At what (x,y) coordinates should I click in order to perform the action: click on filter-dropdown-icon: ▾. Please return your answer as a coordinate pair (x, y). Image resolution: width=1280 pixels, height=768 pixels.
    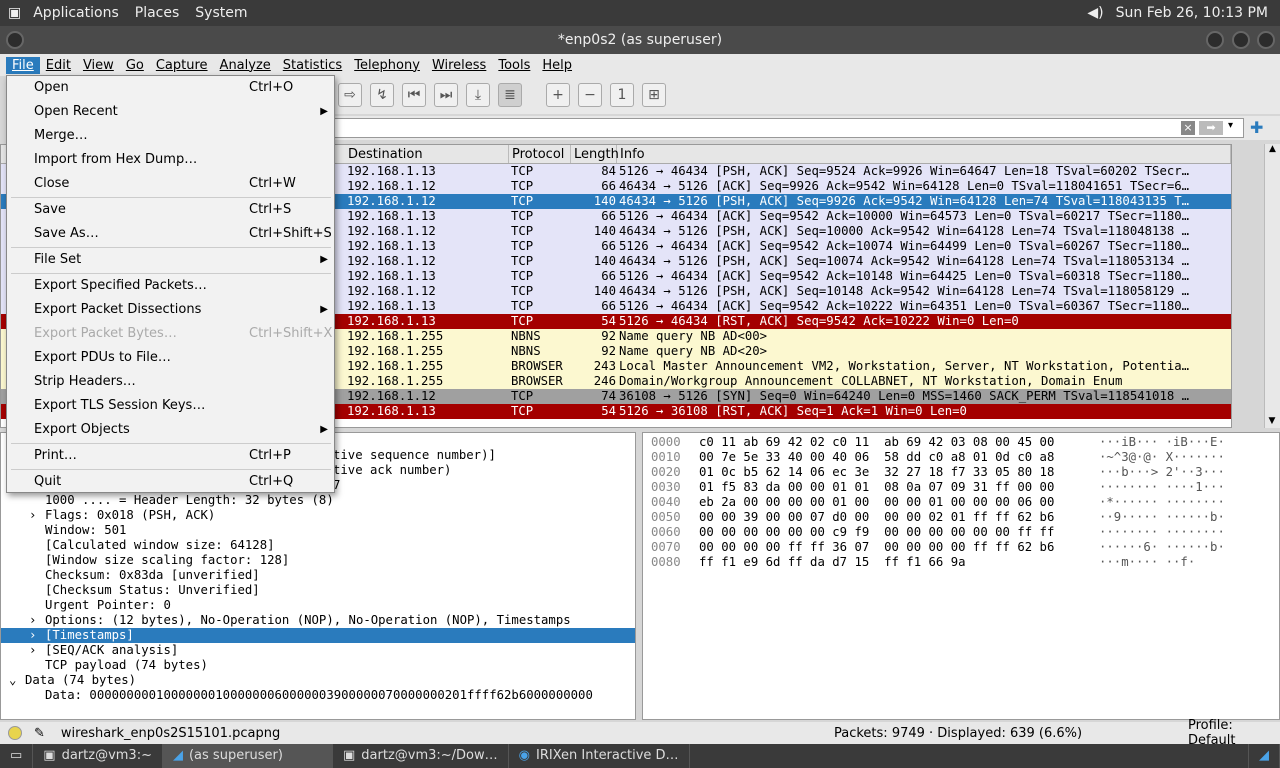
    Looking at the image, I should click on (1230, 125).